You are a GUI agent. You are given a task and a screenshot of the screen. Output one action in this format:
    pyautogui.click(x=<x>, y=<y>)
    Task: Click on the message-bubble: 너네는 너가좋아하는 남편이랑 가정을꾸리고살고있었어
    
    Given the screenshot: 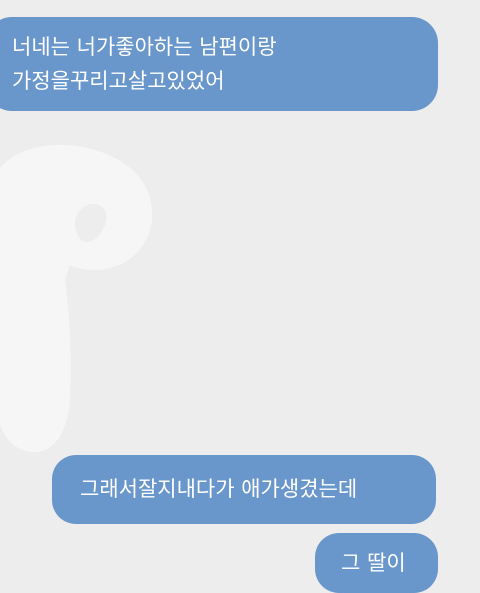 What is the action you would take?
    pyautogui.click(x=219, y=64)
    